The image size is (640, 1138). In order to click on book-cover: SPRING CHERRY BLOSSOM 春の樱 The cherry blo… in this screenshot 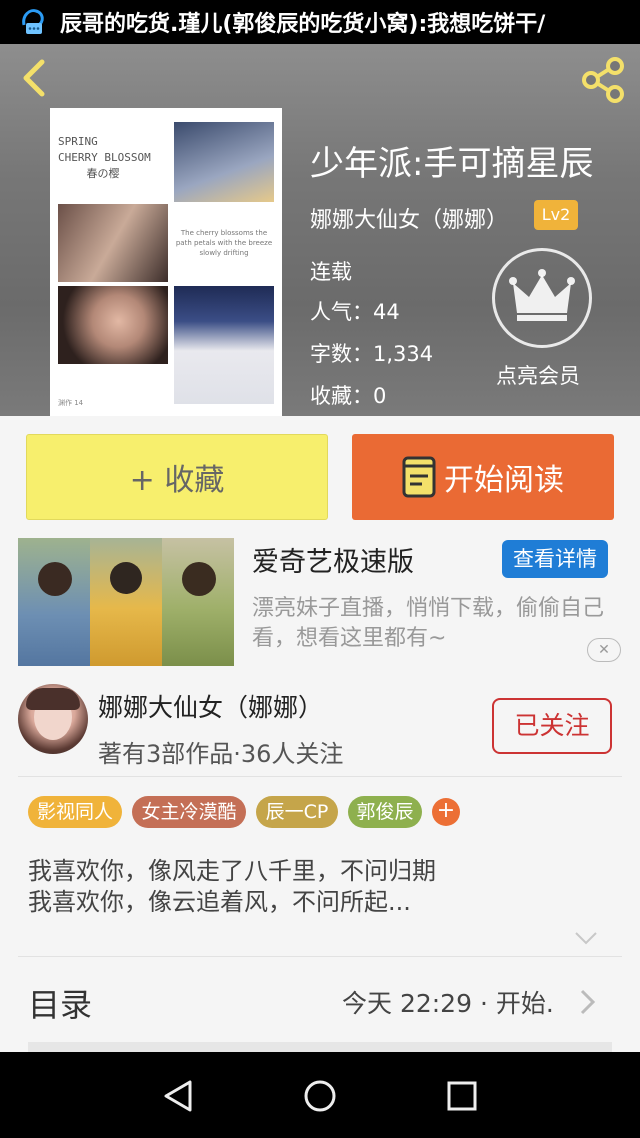, I will do `click(166, 262)`.